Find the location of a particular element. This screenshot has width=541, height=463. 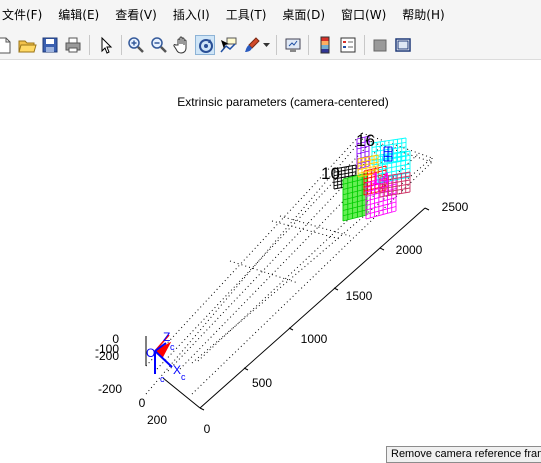

board-label: 10 is located at coordinates (330, 173).